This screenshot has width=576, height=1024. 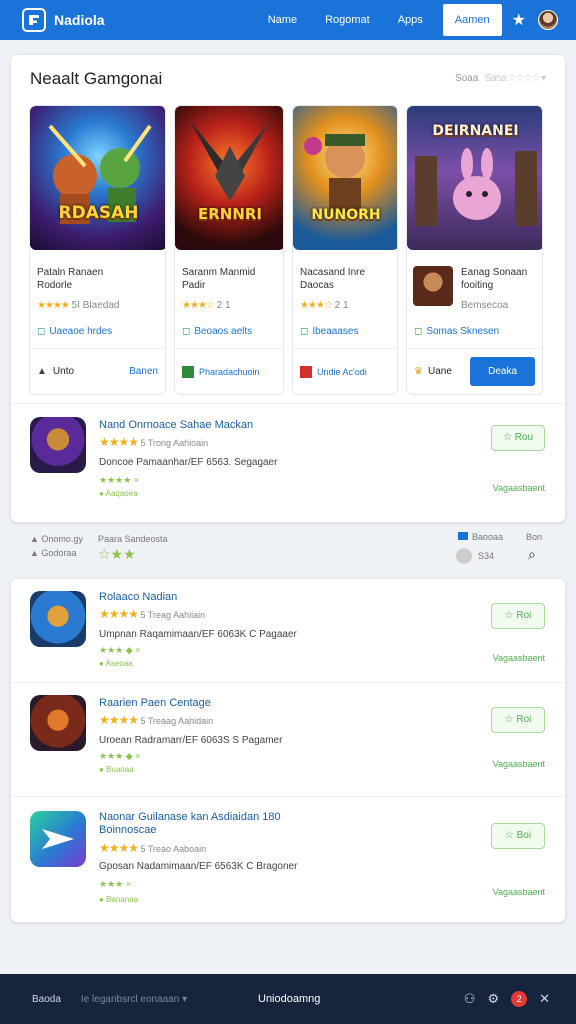 What do you see at coordinates (534, 537) in the screenshot?
I see `filter-right-option-2: Bon` at bounding box center [534, 537].